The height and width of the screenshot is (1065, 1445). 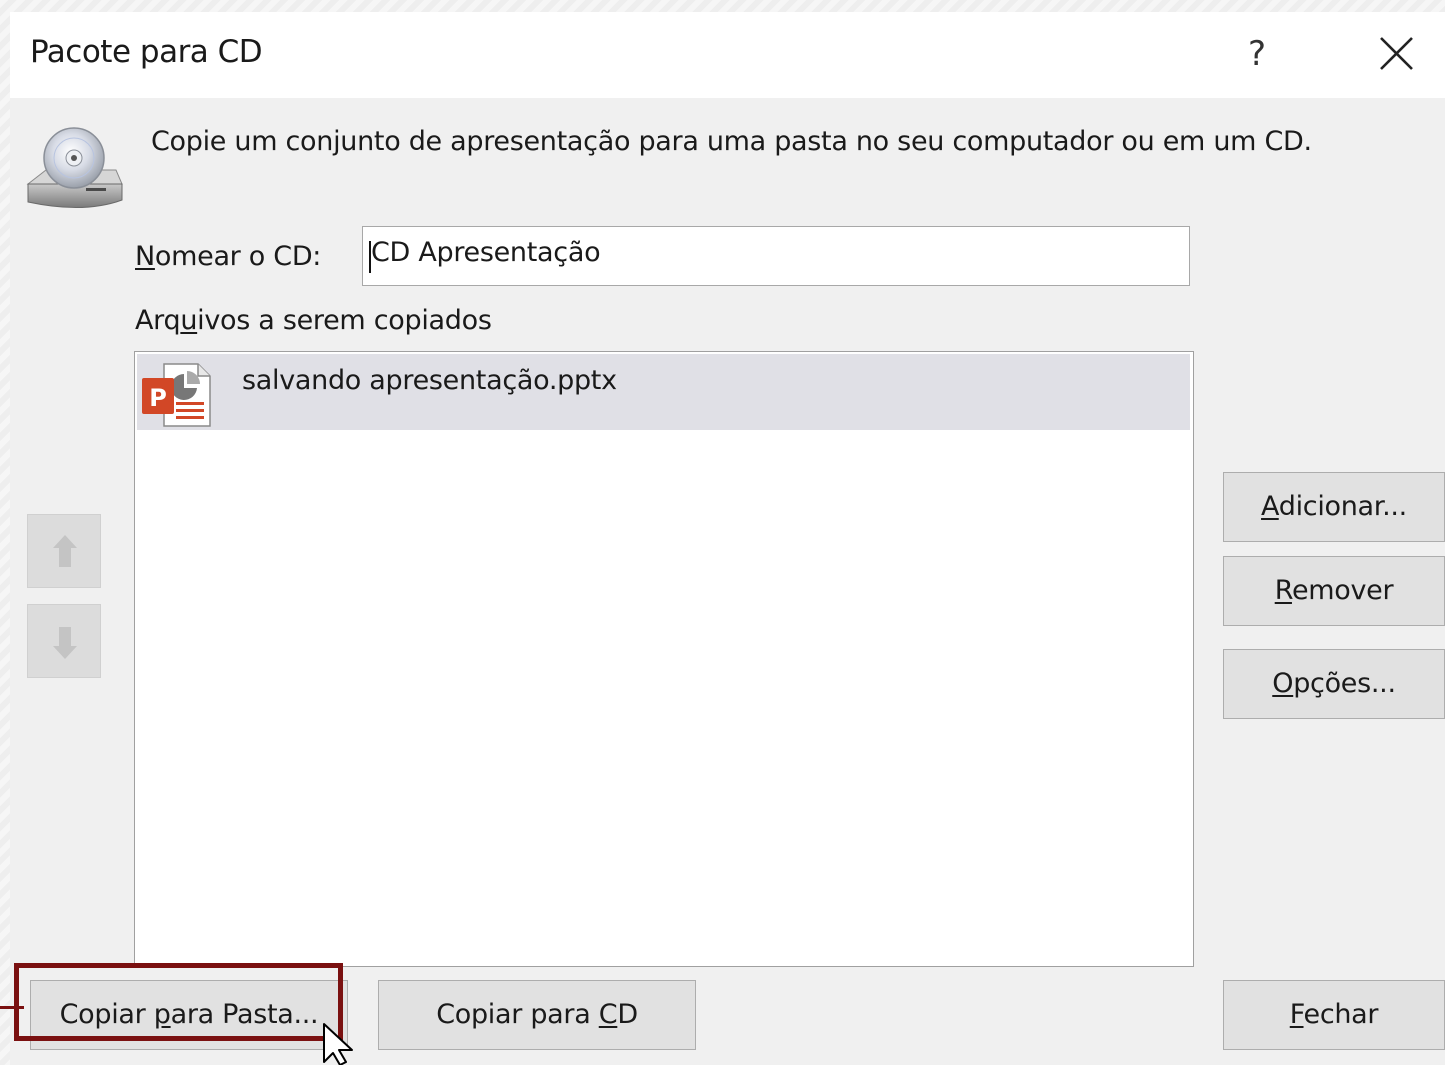 I want to click on cd-name-label: Nomear o CD:, so click(x=228, y=256).